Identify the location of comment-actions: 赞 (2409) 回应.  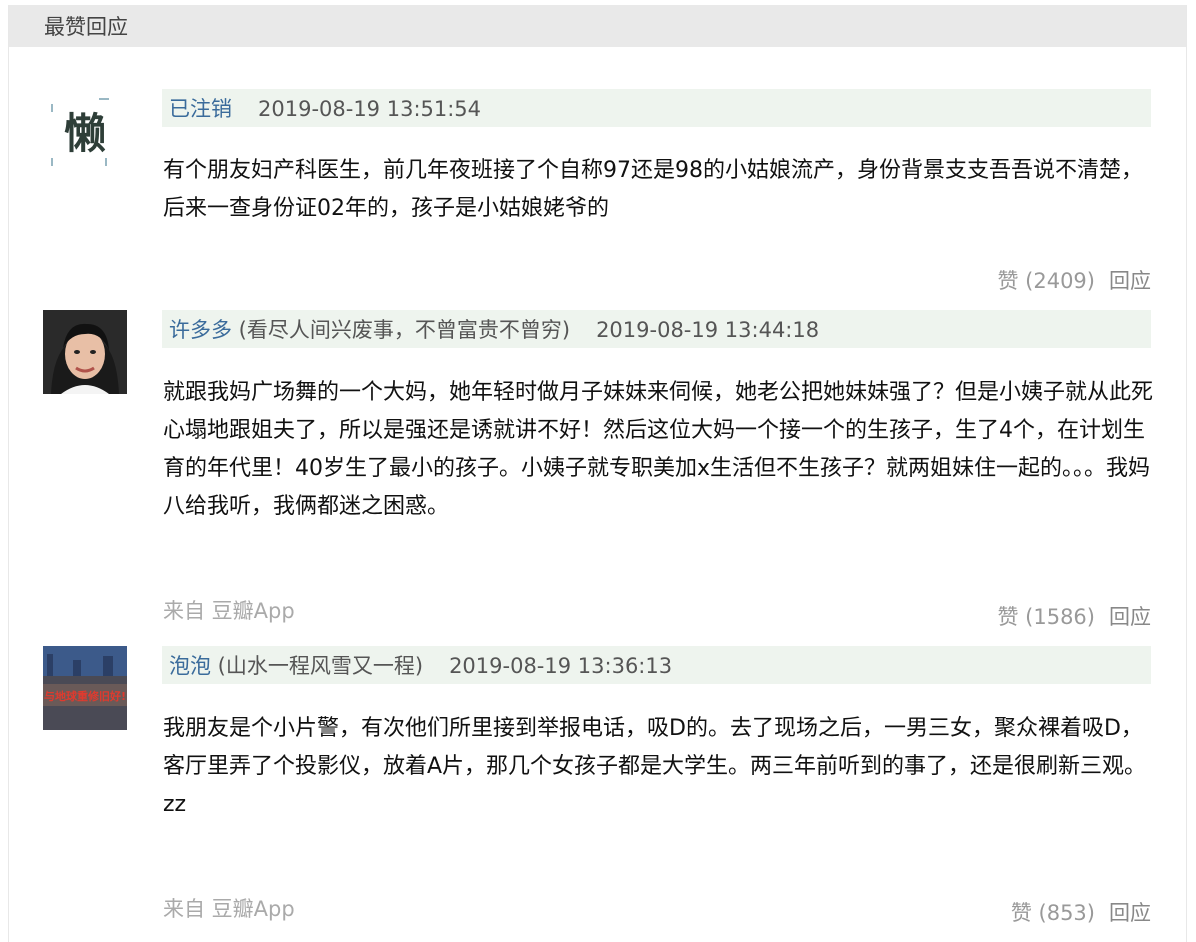
(1074, 280).